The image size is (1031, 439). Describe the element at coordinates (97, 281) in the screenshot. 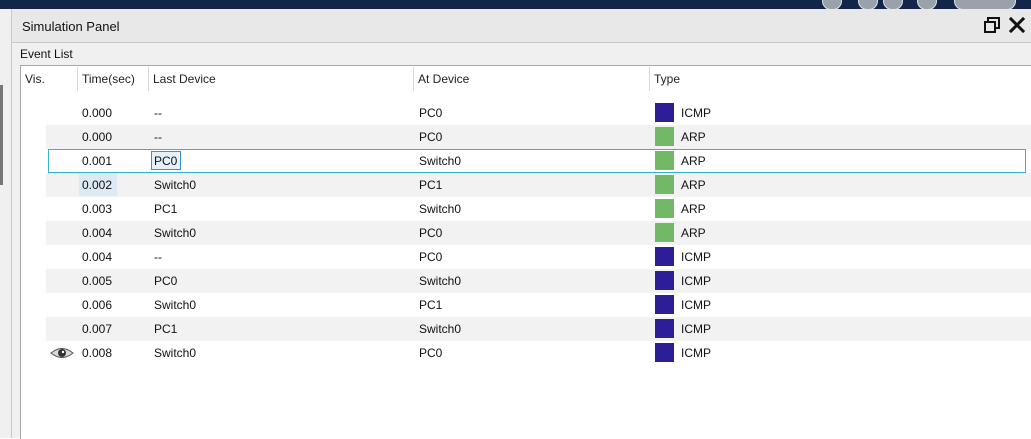

I see `time-cell: 0.005` at that location.